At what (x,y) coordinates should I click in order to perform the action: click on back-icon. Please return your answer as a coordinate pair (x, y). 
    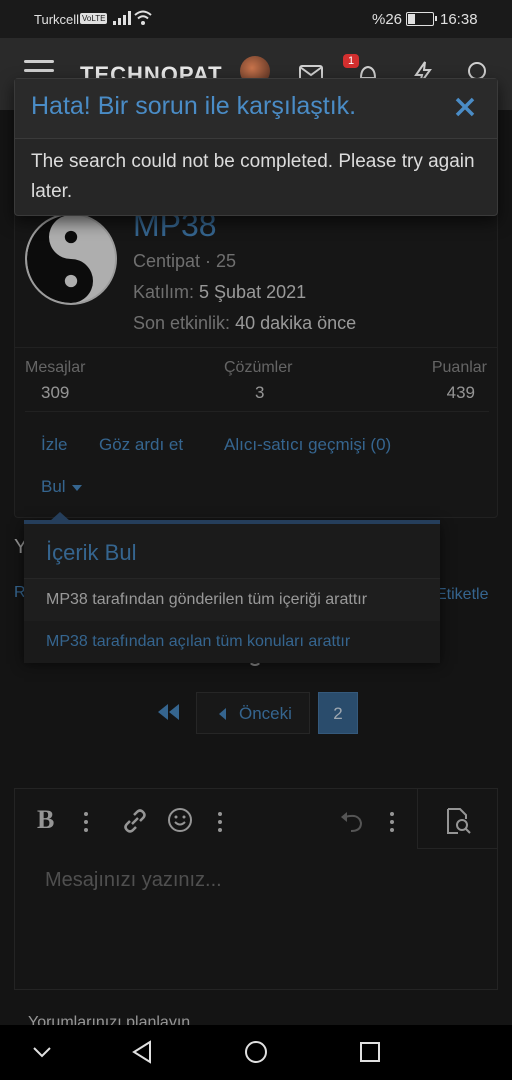
    Looking at the image, I should click on (142, 1052).